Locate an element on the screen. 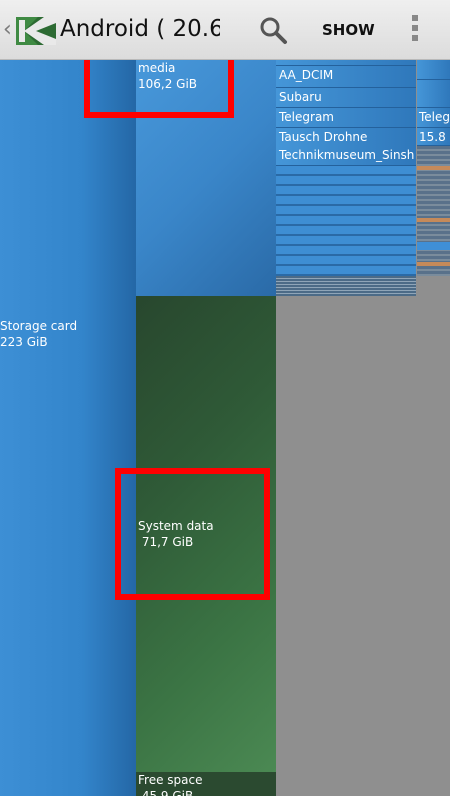 The image size is (450, 796). show-button: SHOW is located at coordinates (348, 30).